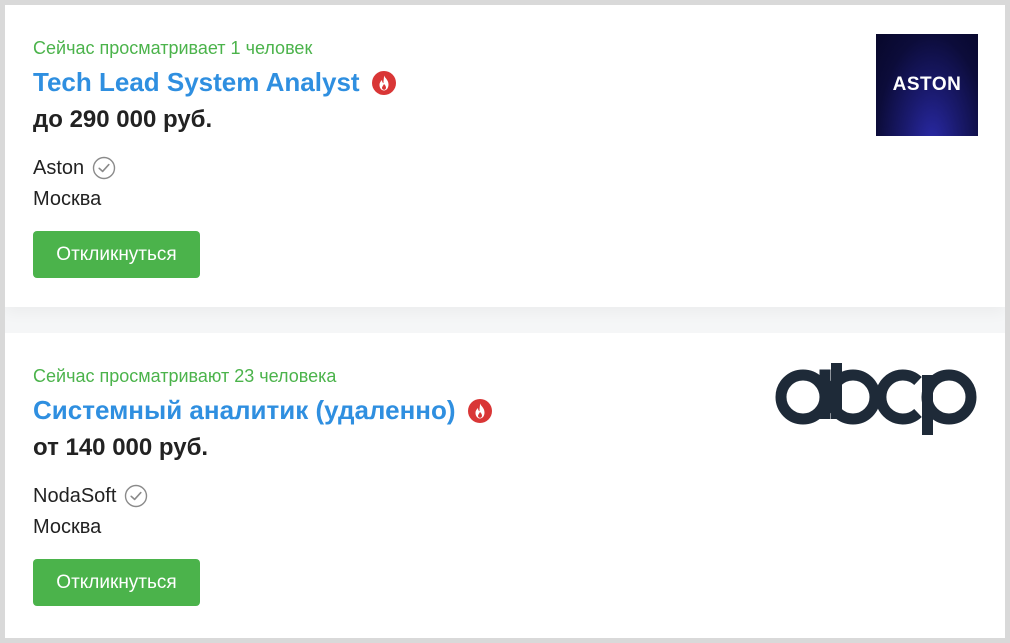  Describe the element at coordinates (185, 376) in the screenshot. I see `viewers-count: Сейчас просматривают 23 человека` at that location.